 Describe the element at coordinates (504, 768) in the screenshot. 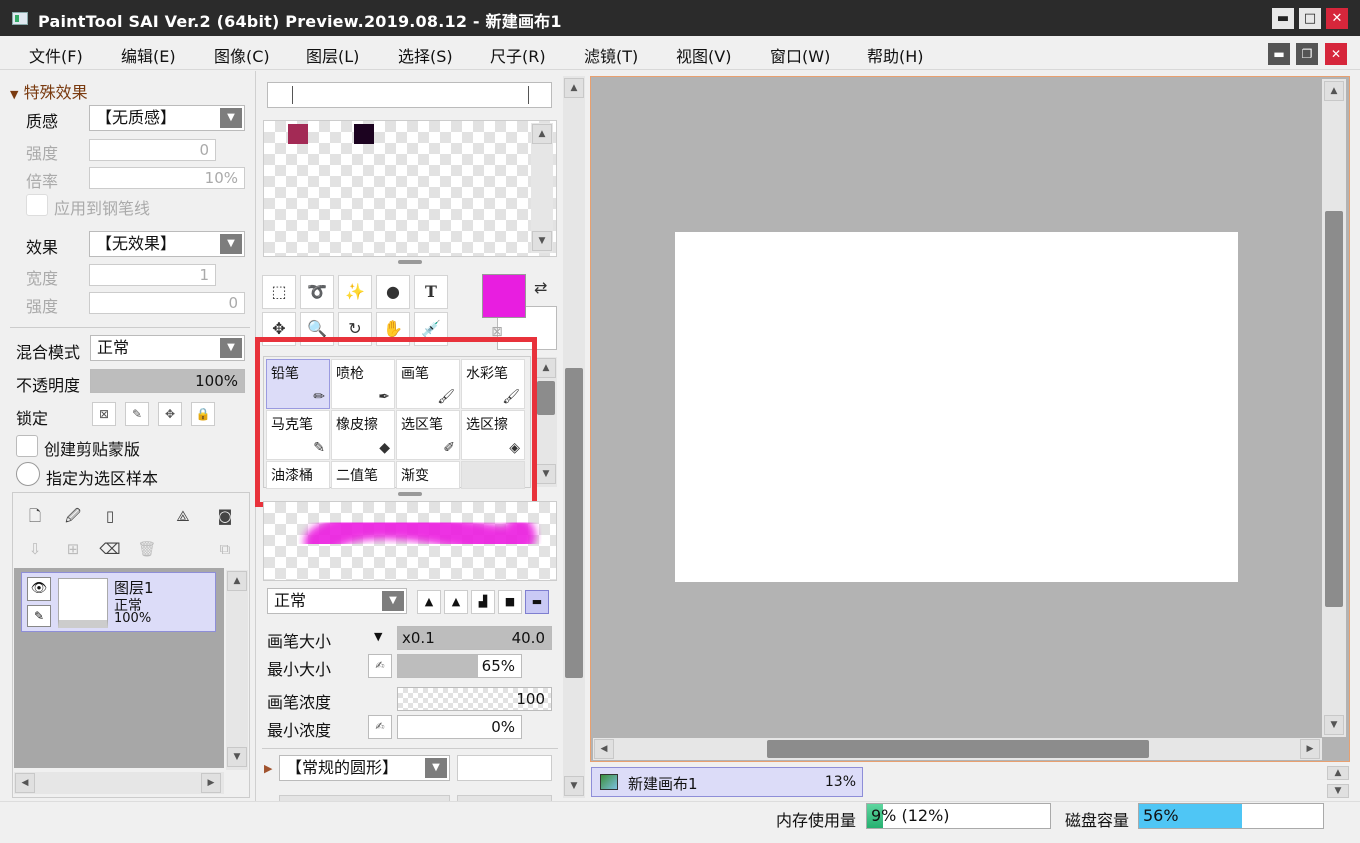

I see `brush-shape-field` at that location.